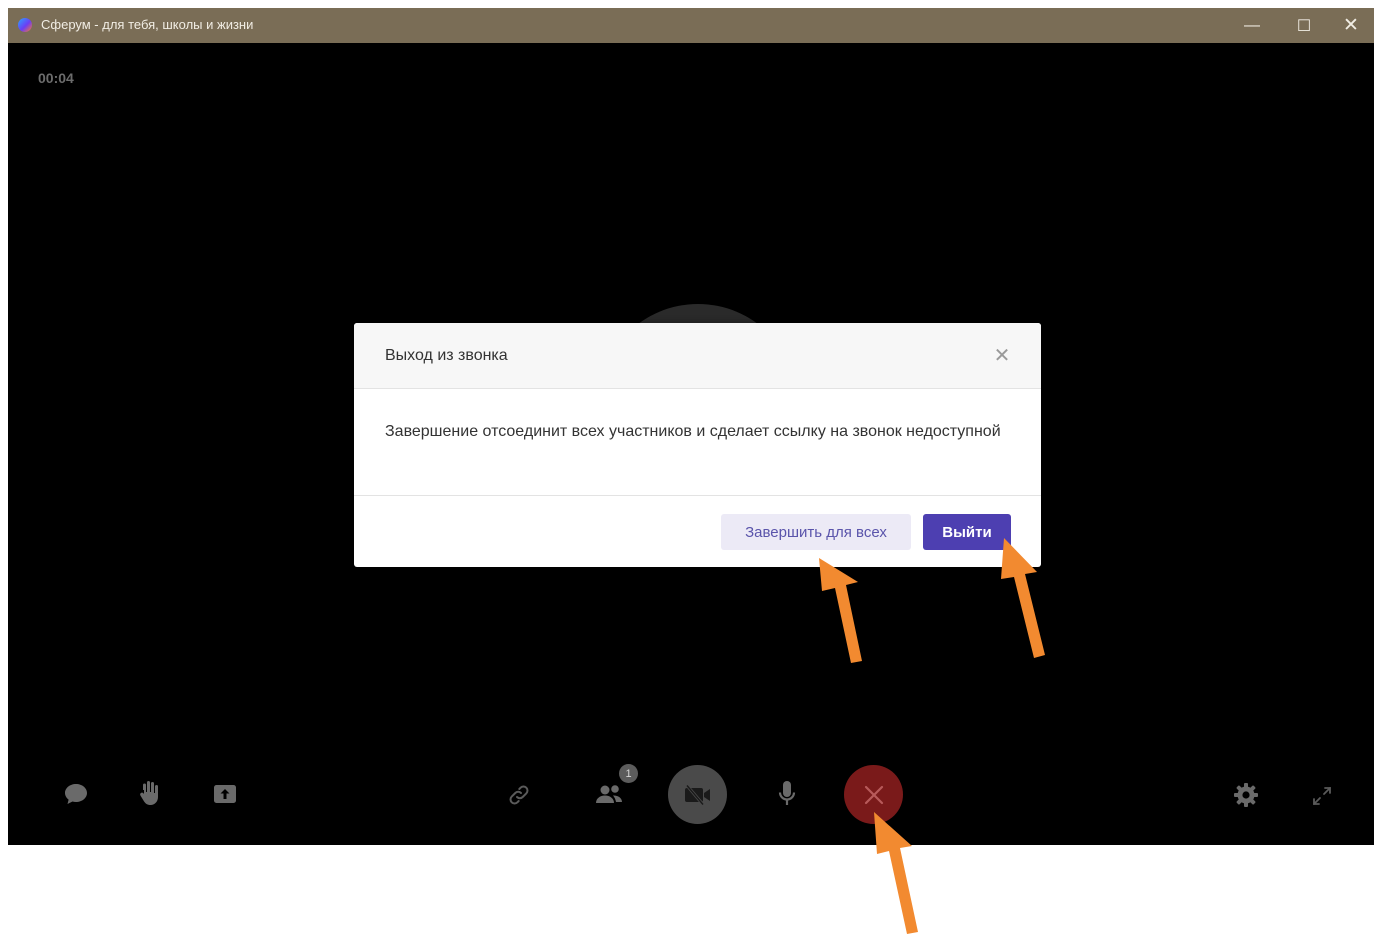  I want to click on participants-button, so click(610, 794).